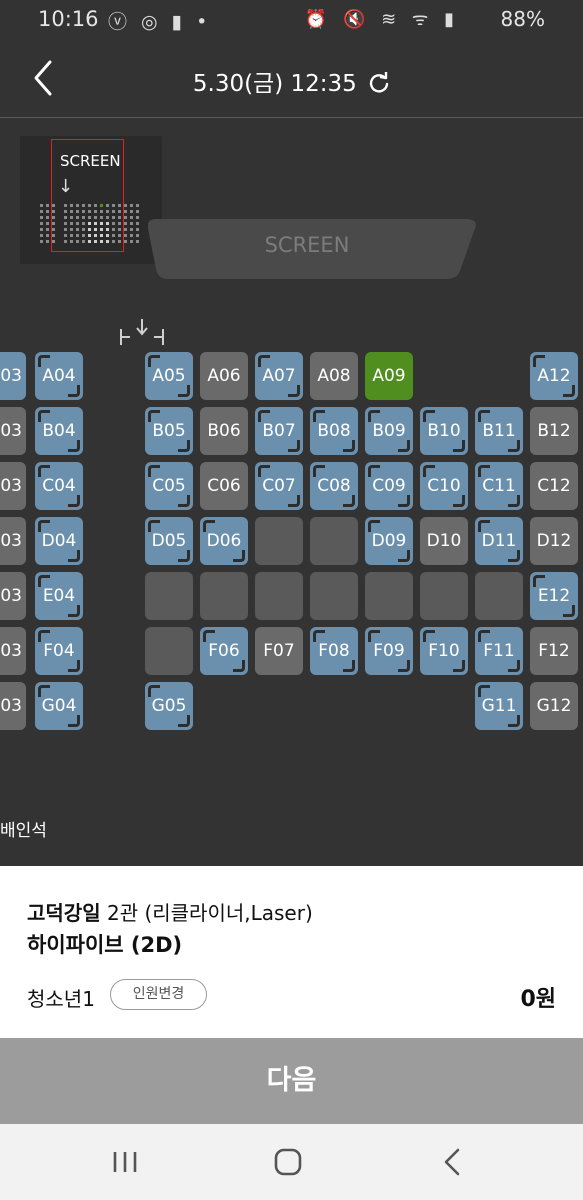 Image resolution: width=583 pixels, height=1200 pixels. What do you see at coordinates (13, 706) in the screenshot?
I see `seat-G03: 03` at bounding box center [13, 706].